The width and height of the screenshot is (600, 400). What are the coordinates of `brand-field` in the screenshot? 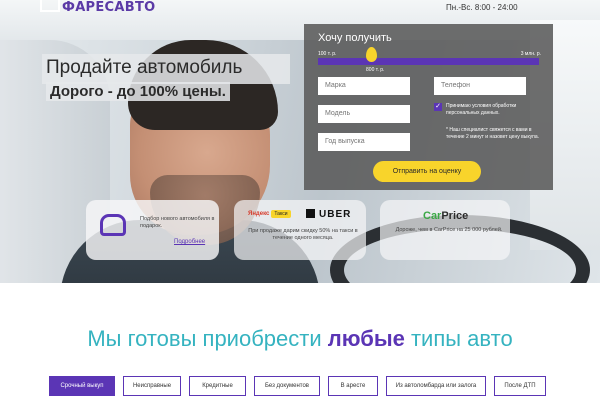 It's located at (364, 86).